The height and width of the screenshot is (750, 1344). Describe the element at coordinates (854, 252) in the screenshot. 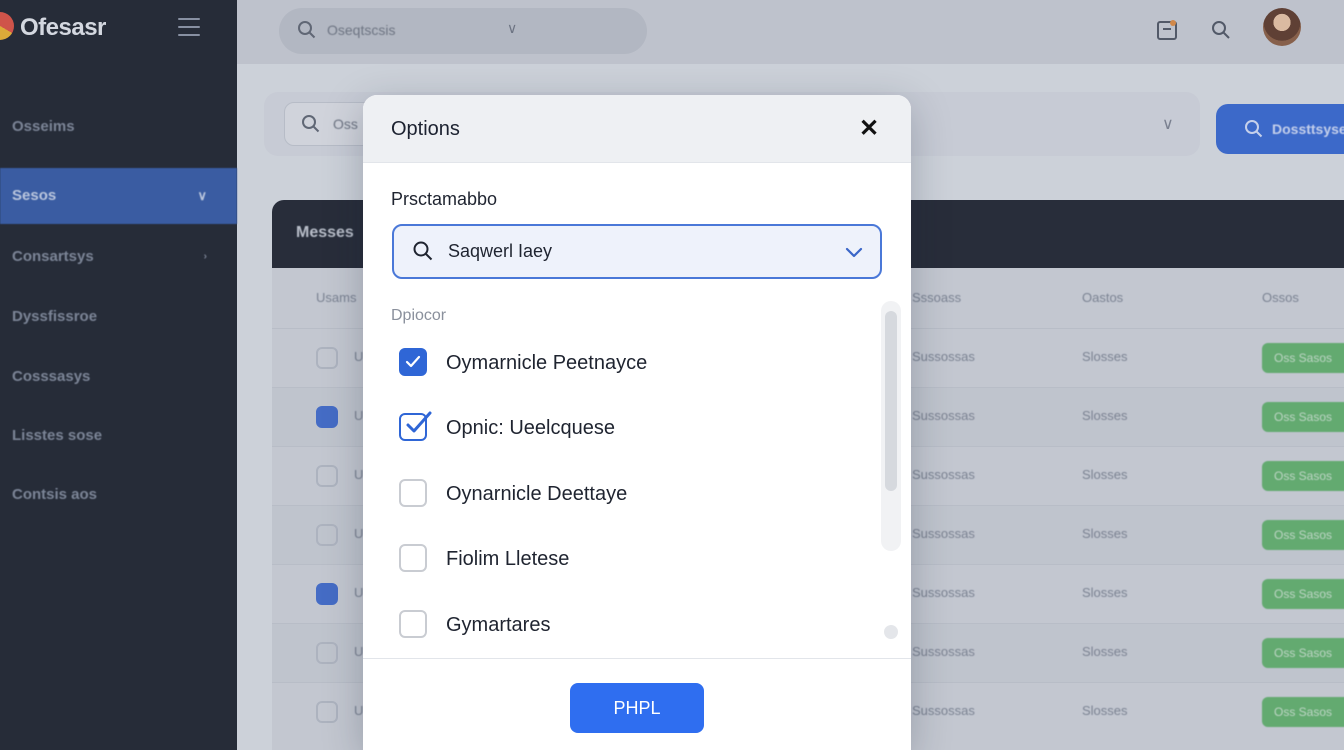

I see `chevron-down-icon` at that location.